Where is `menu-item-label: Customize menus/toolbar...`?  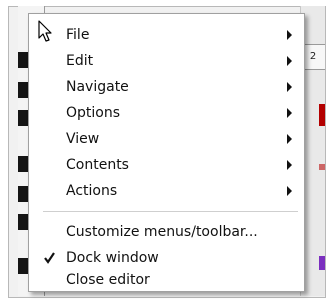
menu-item-label: Customize menus/toolbar... is located at coordinates (162, 232).